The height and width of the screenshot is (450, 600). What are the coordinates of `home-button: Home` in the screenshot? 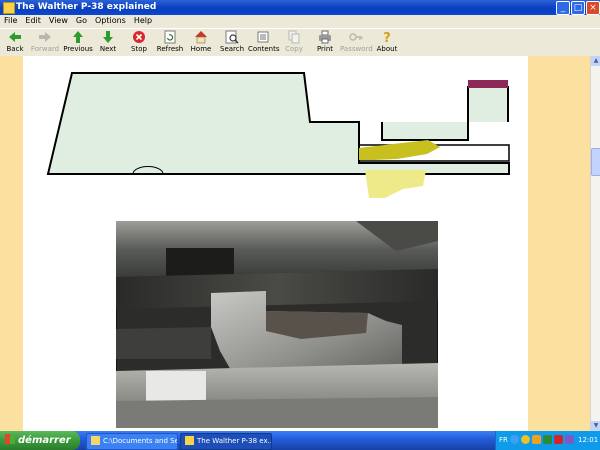 It's located at (201, 41).